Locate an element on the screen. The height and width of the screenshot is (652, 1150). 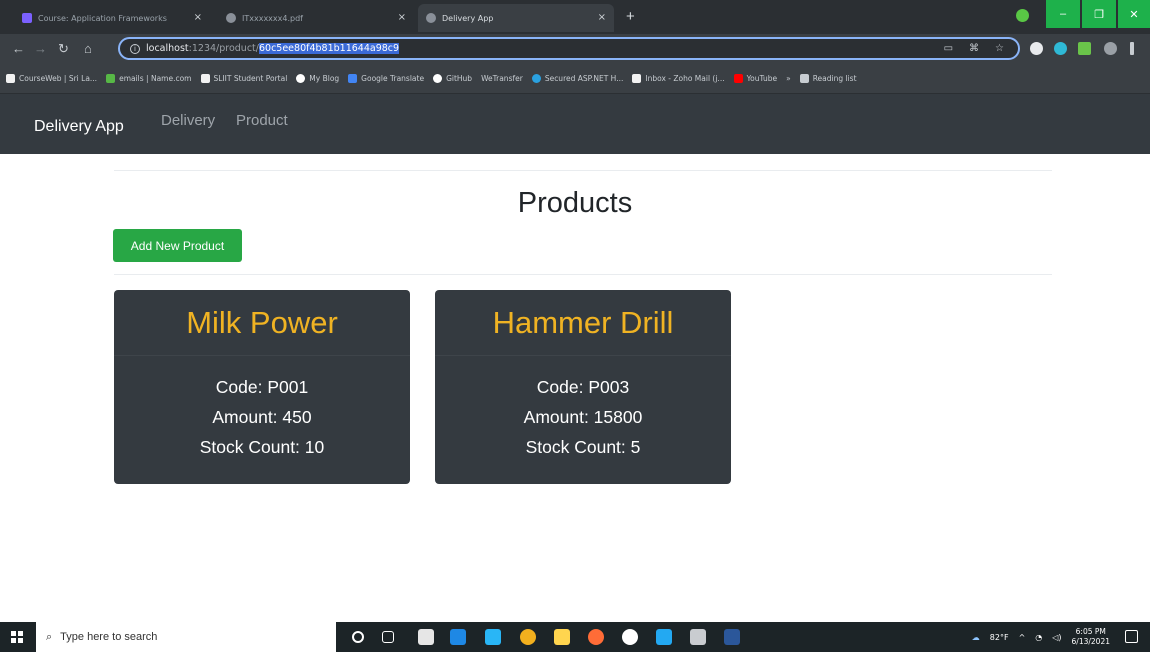
reload-icon: ↻ is located at coordinates (63, 49).